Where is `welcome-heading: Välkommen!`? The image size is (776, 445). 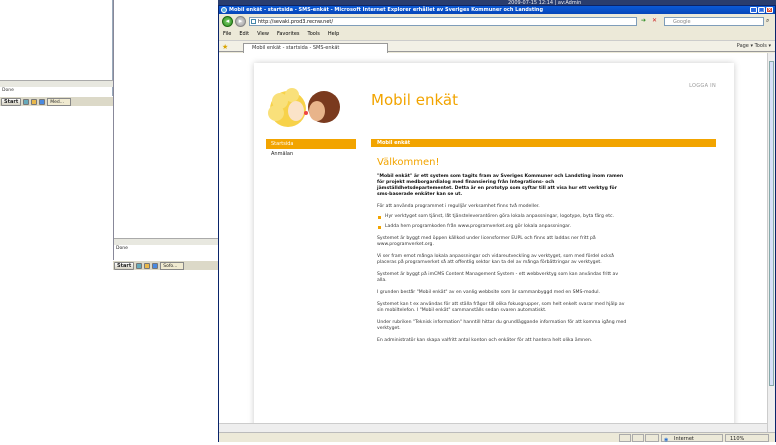 welcome-heading: Välkommen! is located at coordinates (408, 162).